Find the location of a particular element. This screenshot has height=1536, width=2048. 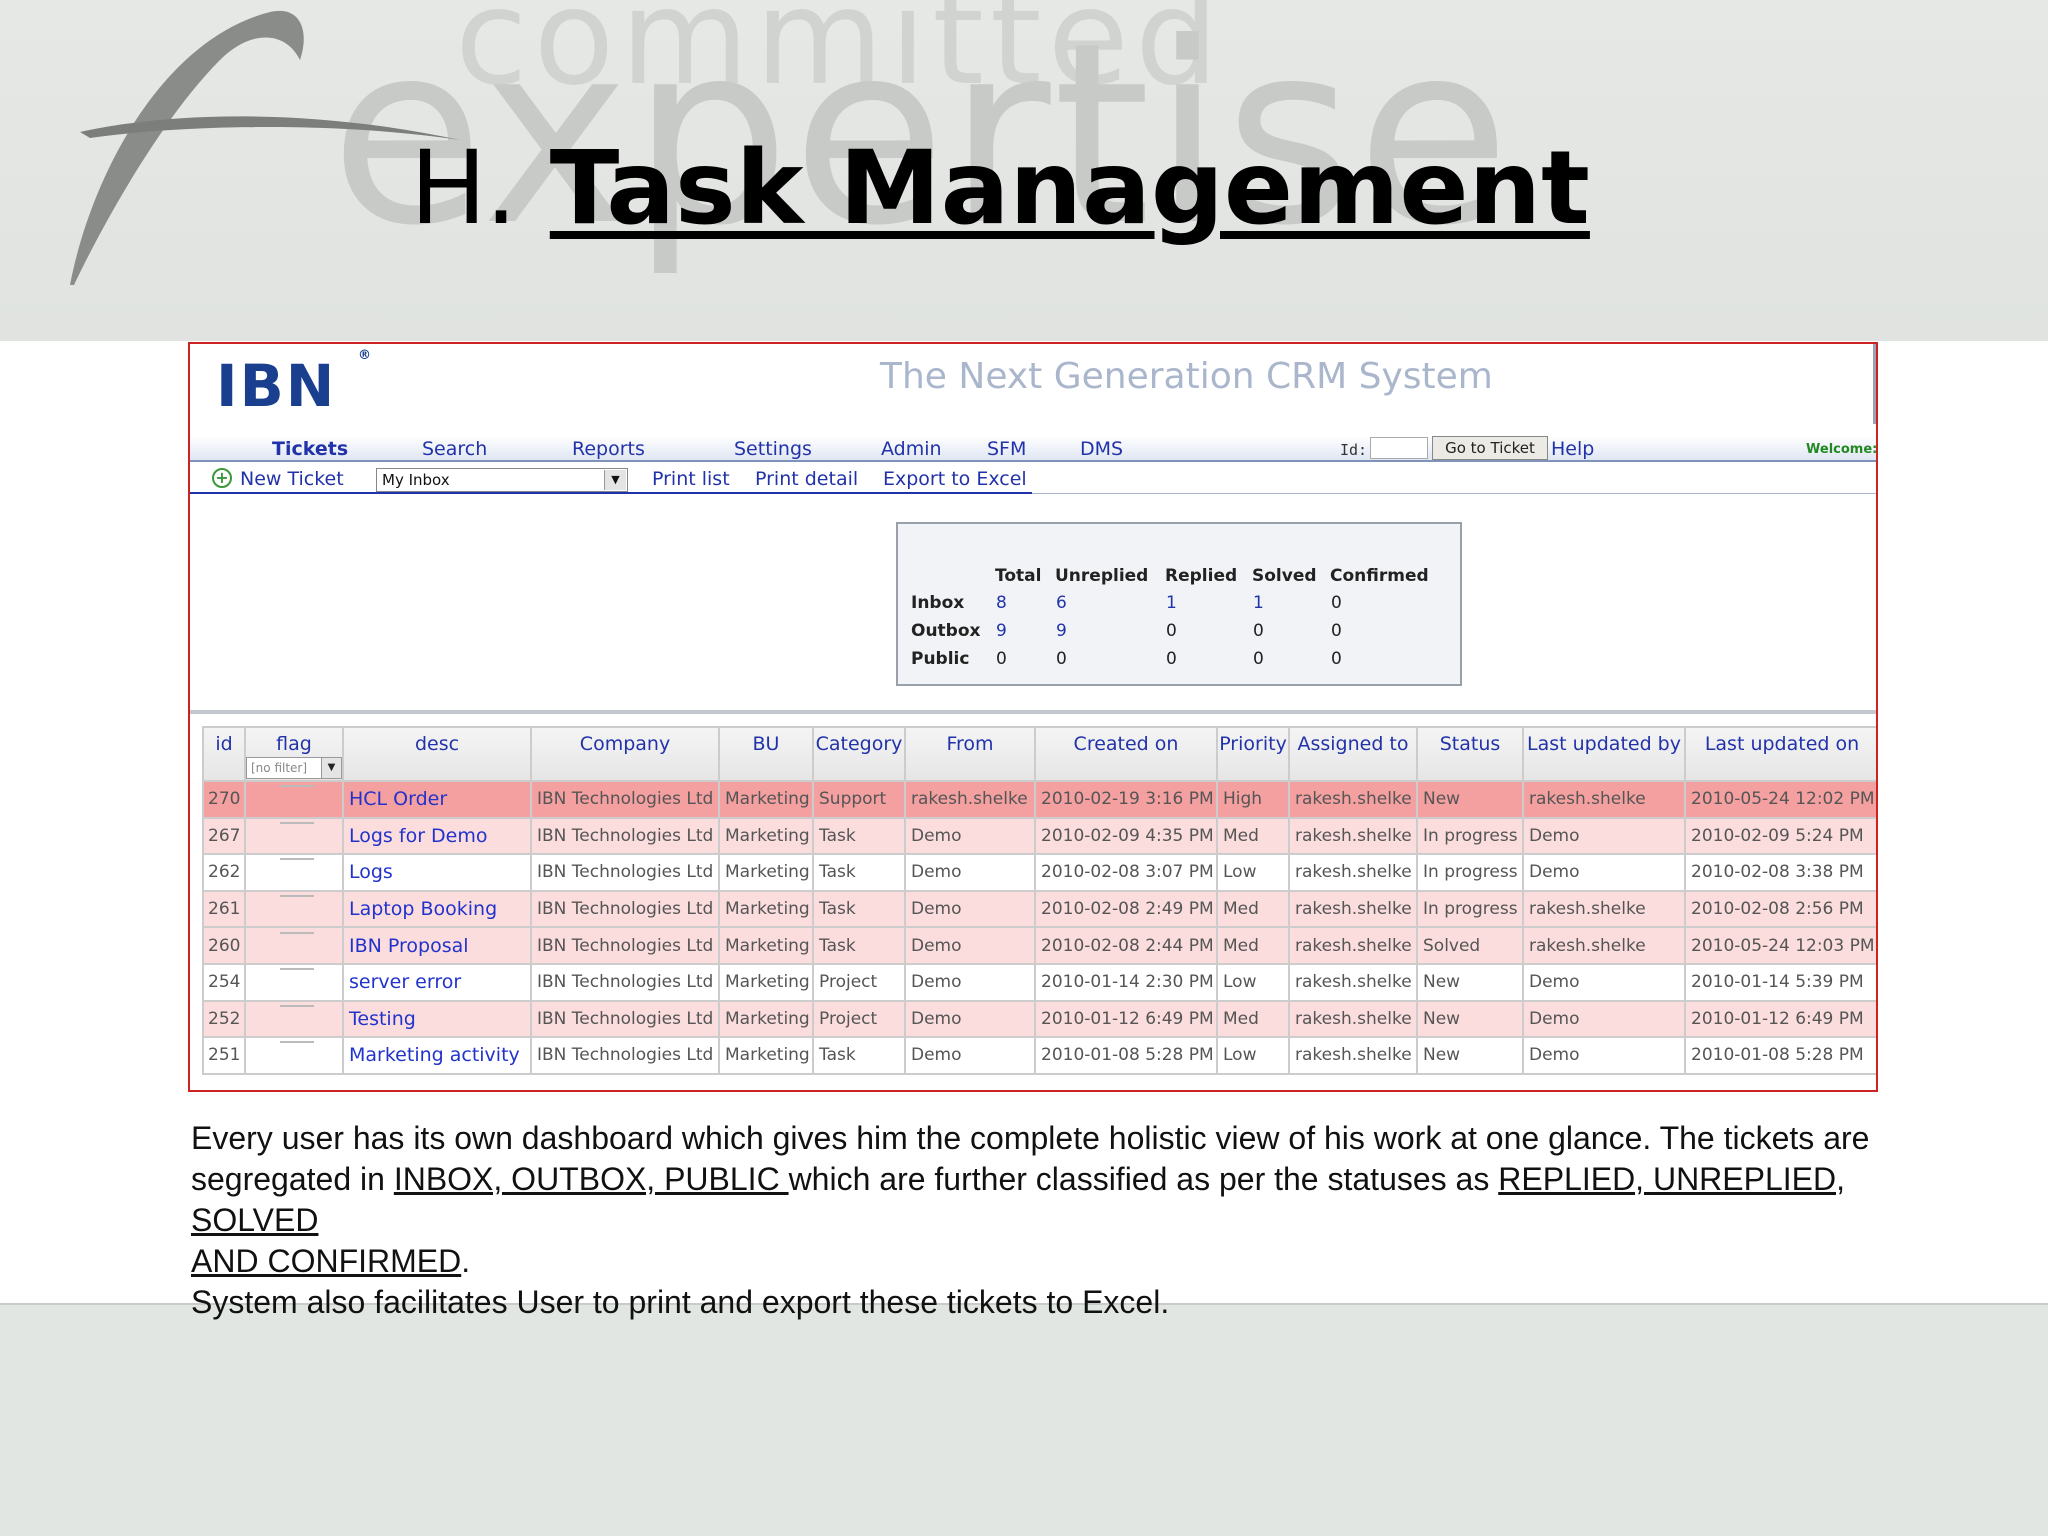

nav-dms: DMS is located at coordinates (1101, 449).